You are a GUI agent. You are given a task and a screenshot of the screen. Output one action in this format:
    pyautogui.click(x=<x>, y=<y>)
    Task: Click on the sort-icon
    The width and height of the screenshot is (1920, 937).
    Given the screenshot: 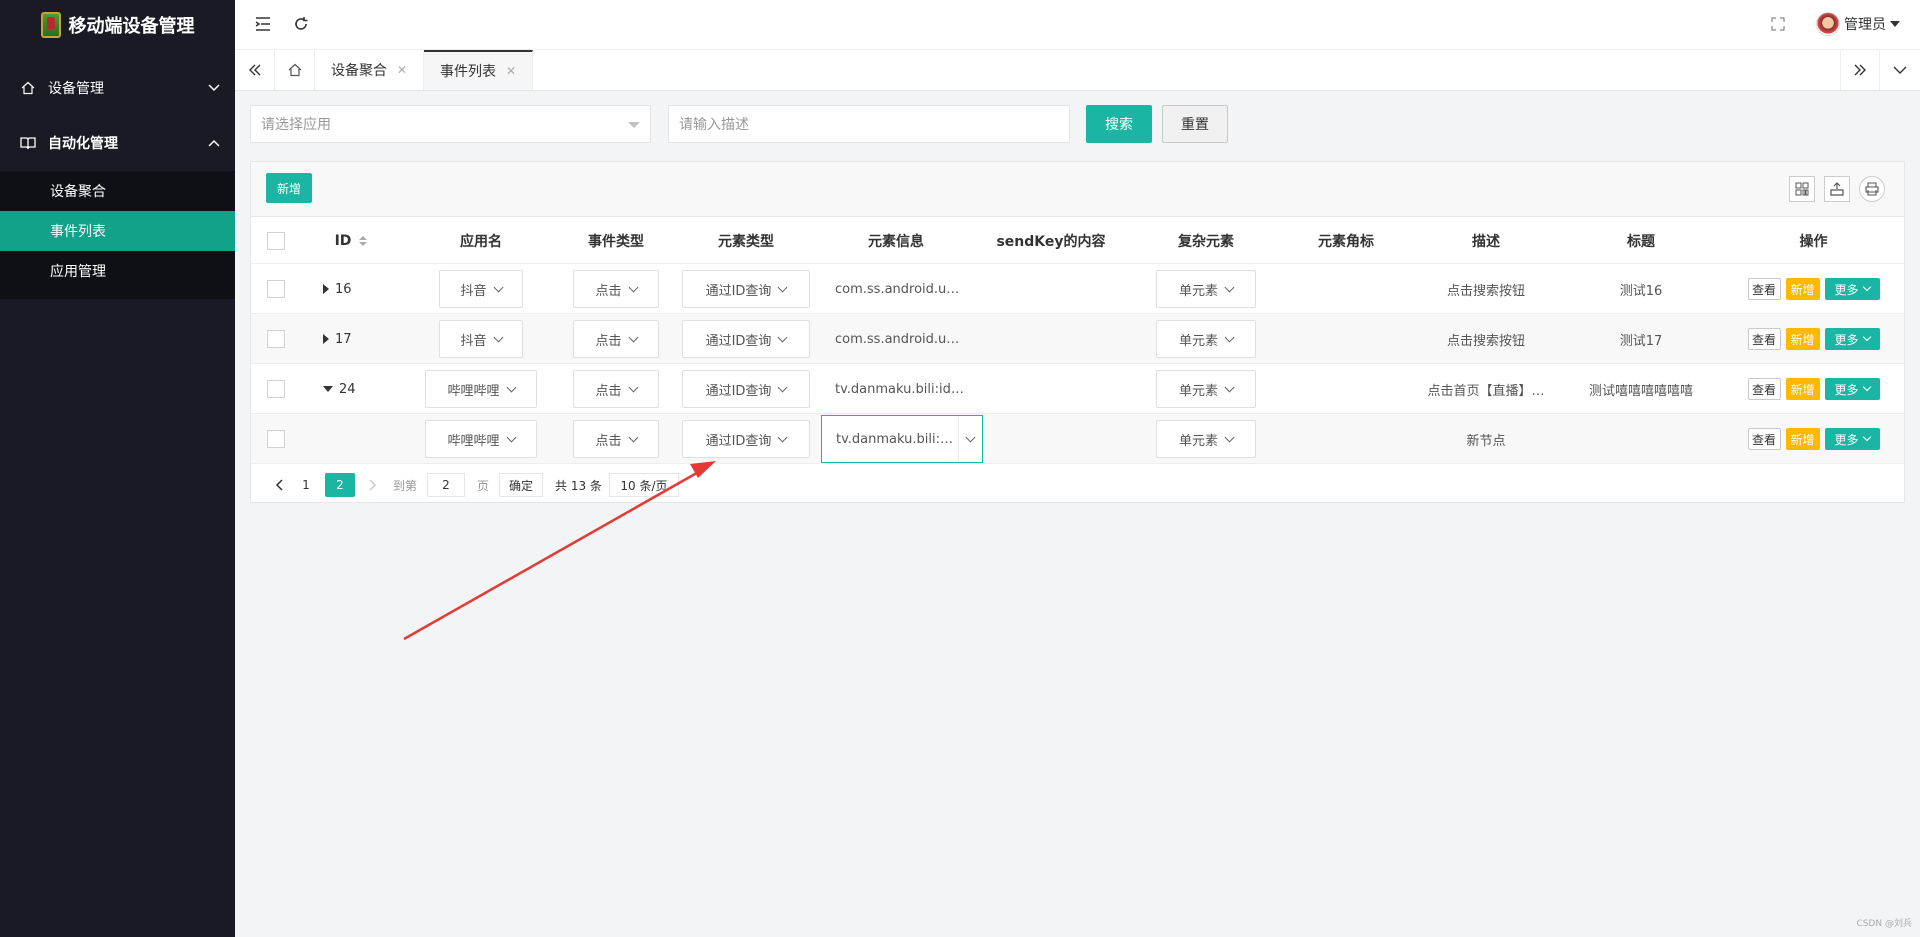 What is the action you would take?
    pyautogui.click(x=363, y=240)
    